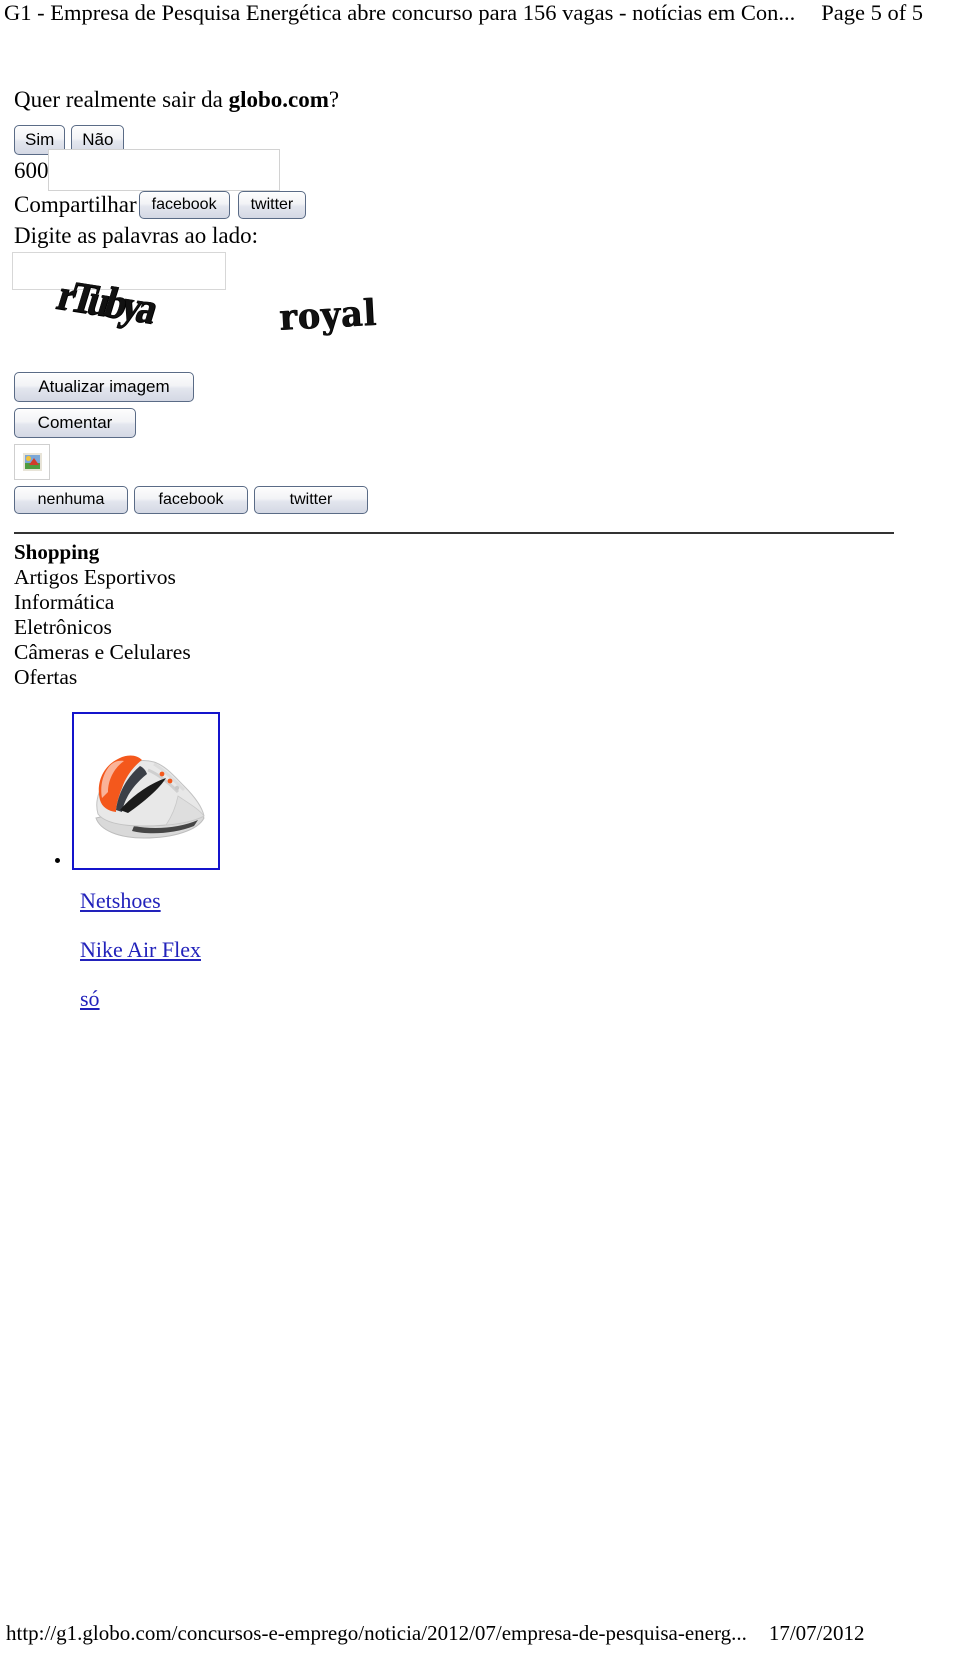  I want to click on question-domain: globo.com, so click(278, 99).